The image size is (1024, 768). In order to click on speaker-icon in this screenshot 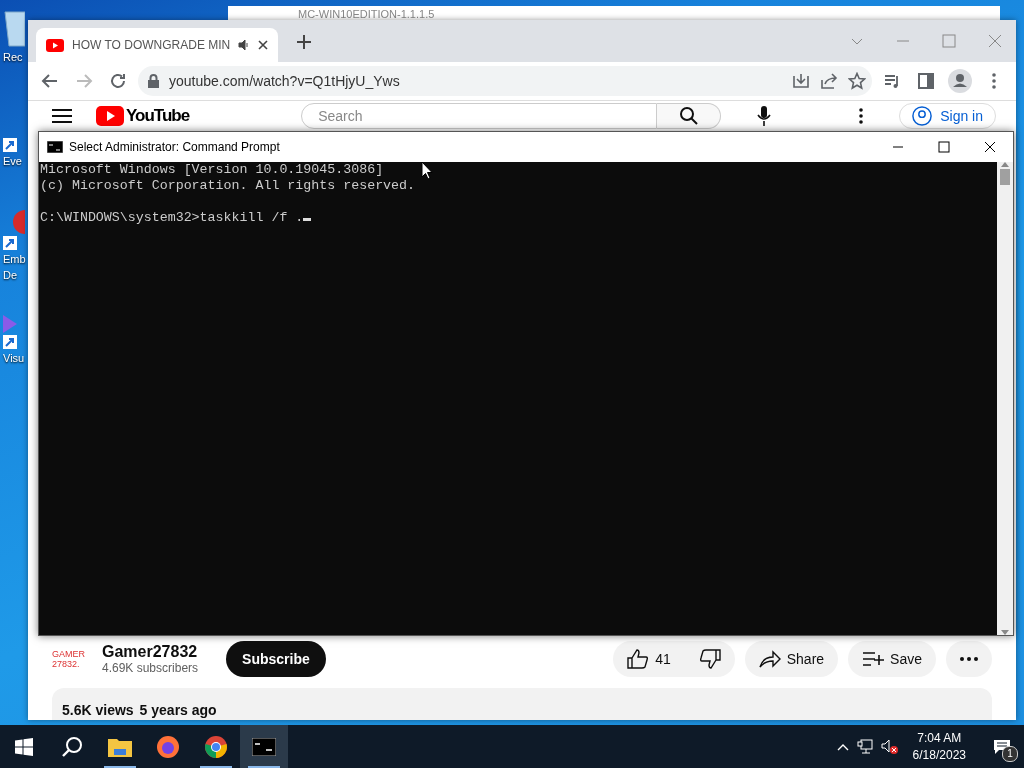, I will do `click(244, 45)`.